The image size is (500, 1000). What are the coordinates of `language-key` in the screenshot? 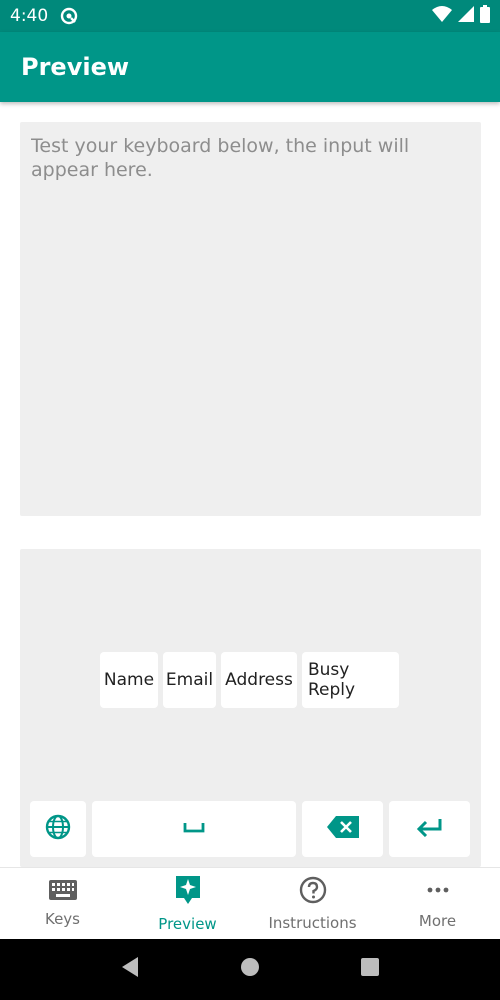 It's located at (58, 829).